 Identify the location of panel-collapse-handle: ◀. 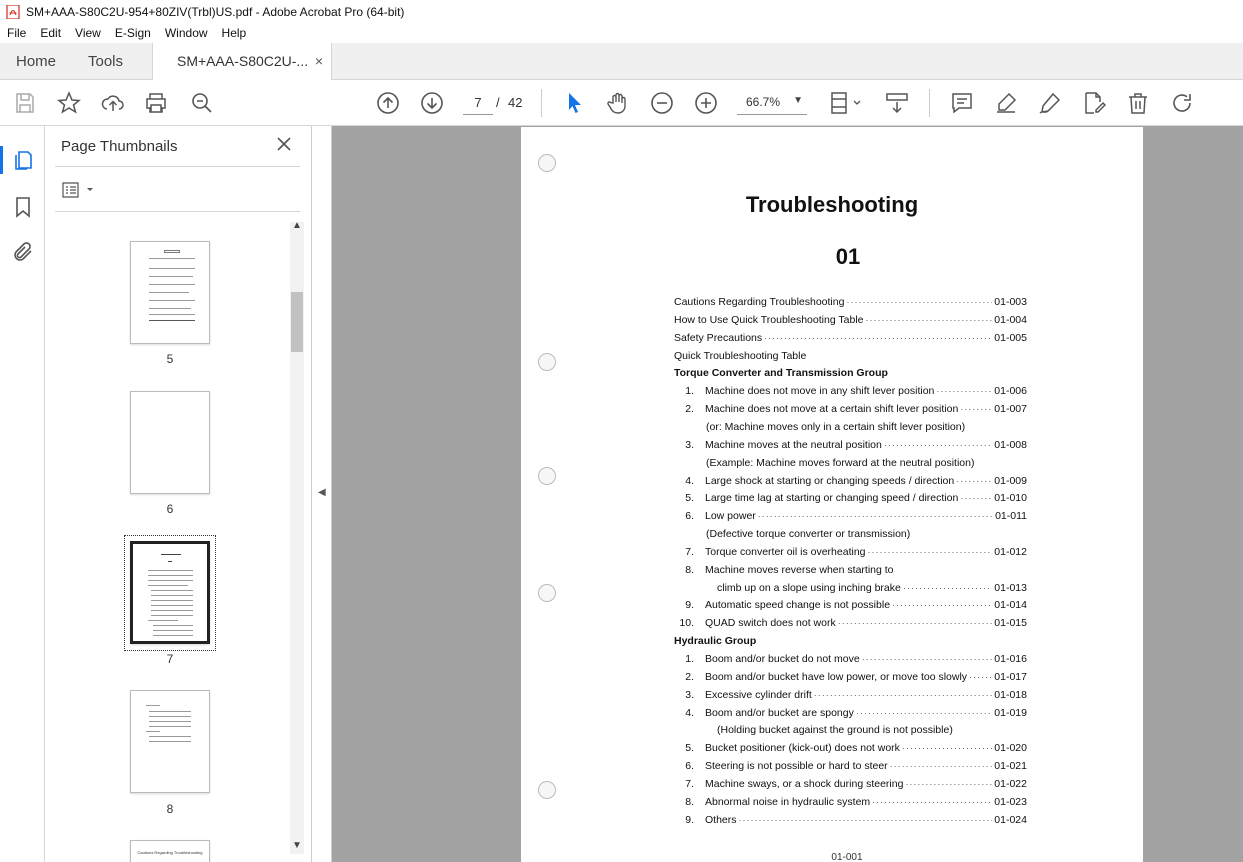
(322, 494).